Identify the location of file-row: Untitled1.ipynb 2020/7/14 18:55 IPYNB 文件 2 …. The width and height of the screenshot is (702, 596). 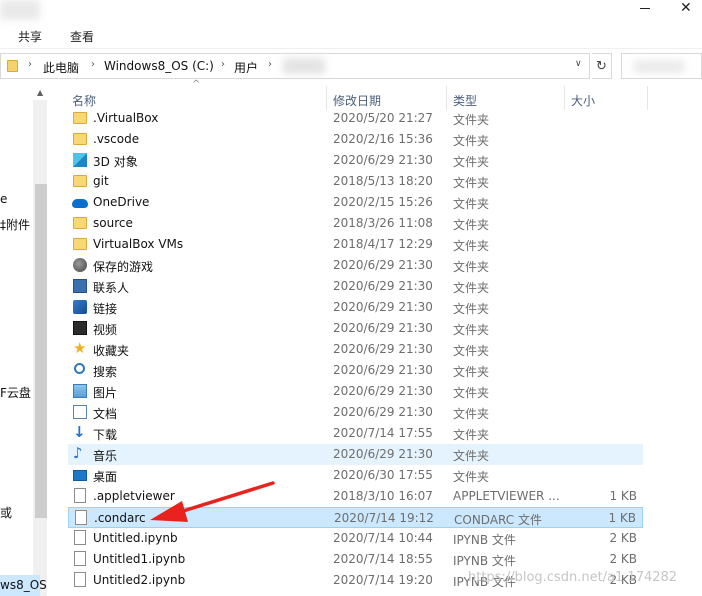
(355, 559).